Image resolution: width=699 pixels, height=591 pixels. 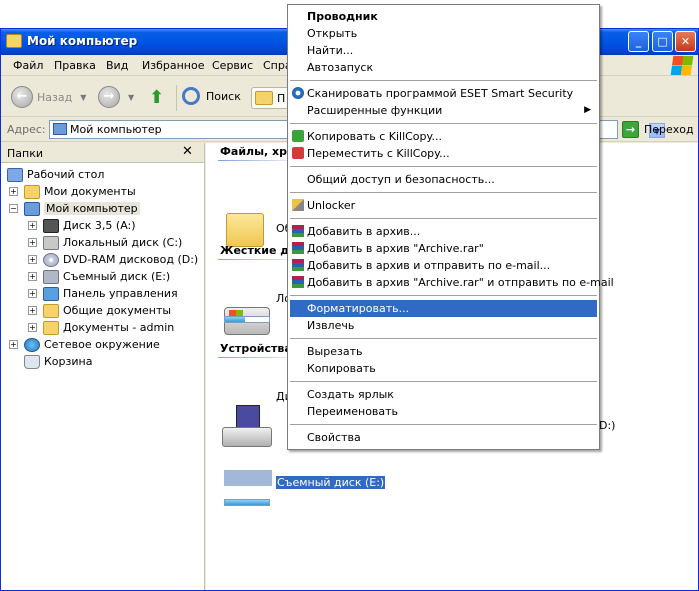 What do you see at coordinates (443, 368) in the screenshot?
I see `menu-item-copy: Копировать` at bounding box center [443, 368].